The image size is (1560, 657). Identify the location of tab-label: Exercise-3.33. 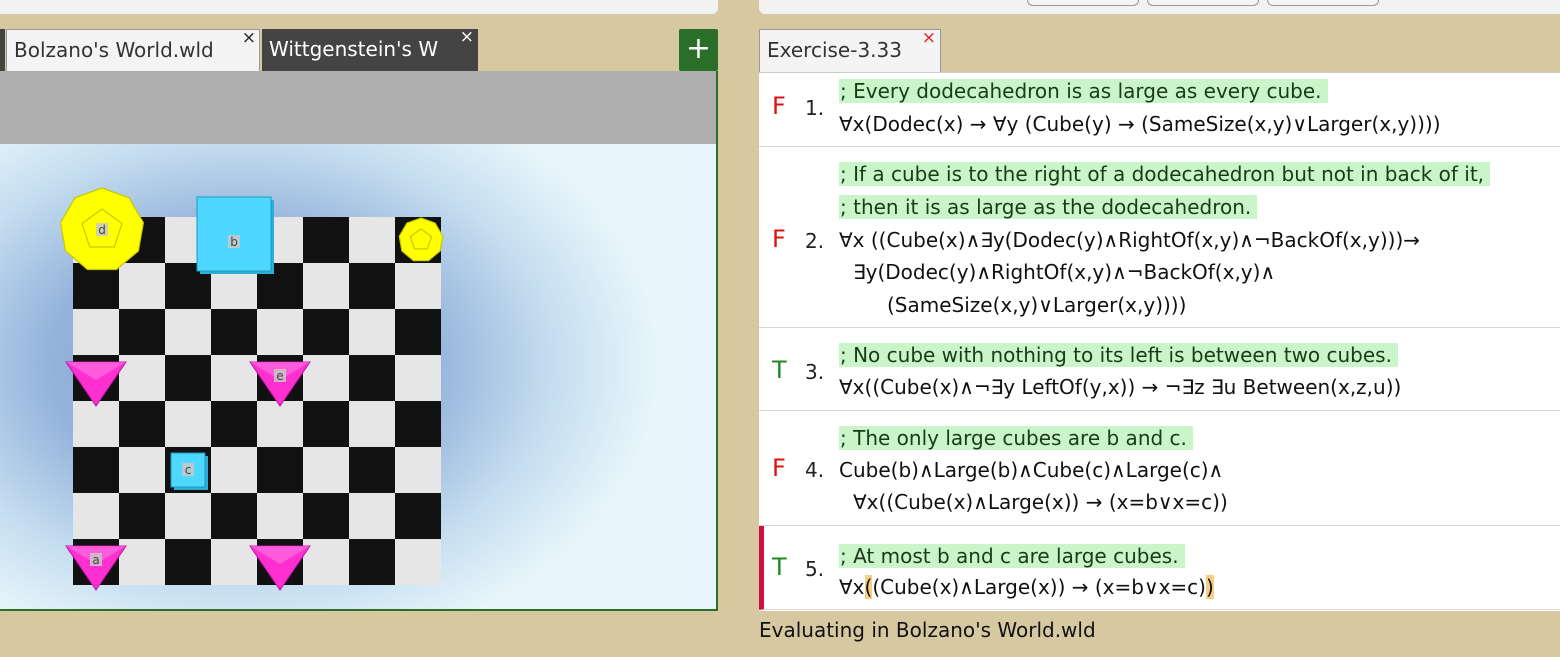
(834, 50).